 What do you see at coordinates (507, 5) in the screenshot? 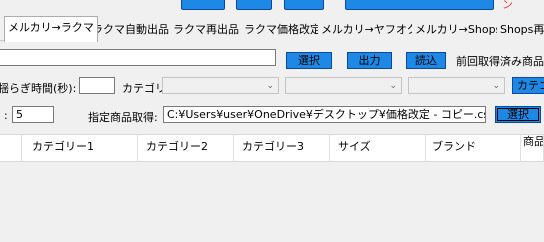
I see `top-alert-text: ン` at bounding box center [507, 5].